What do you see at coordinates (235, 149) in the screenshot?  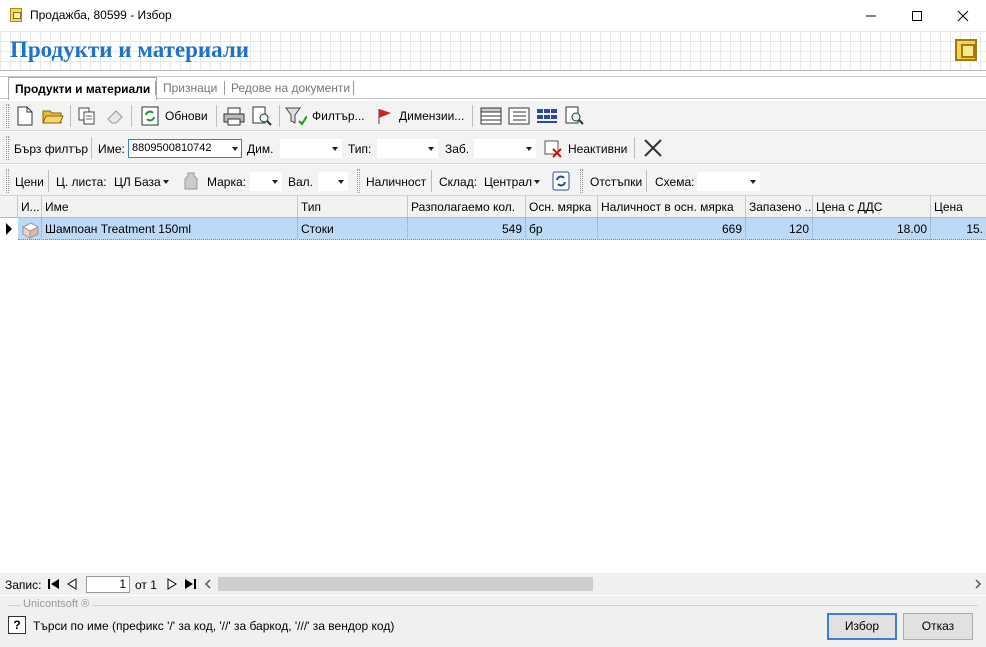 I see `chevron-down-icon` at bounding box center [235, 149].